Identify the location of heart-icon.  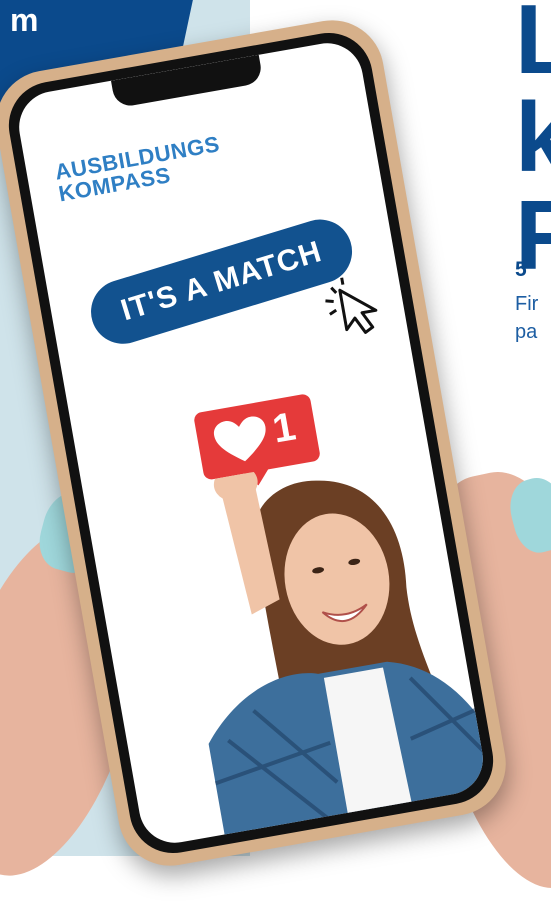
(239, 439).